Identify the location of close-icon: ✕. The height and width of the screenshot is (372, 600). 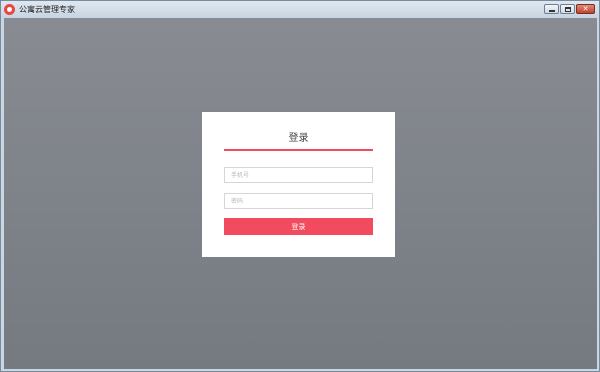
(585, 8).